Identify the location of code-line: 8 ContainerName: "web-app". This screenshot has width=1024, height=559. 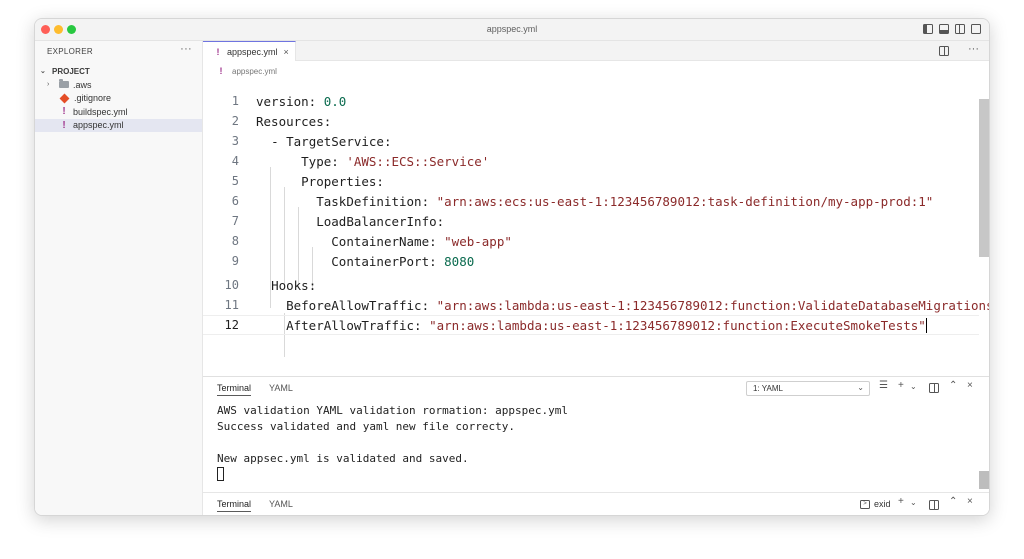
(371, 241).